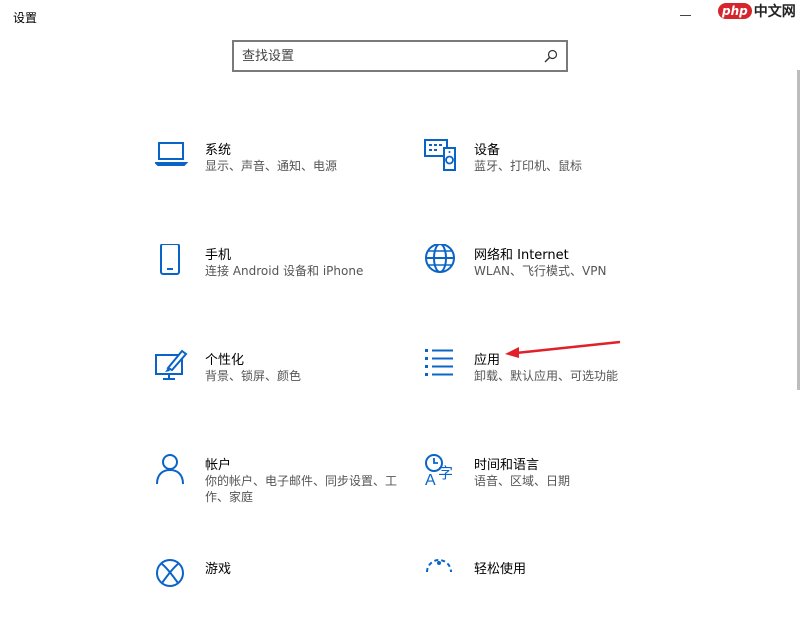  What do you see at coordinates (218, 465) in the screenshot?
I see `tile-name: 帐户` at bounding box center [218, 465].